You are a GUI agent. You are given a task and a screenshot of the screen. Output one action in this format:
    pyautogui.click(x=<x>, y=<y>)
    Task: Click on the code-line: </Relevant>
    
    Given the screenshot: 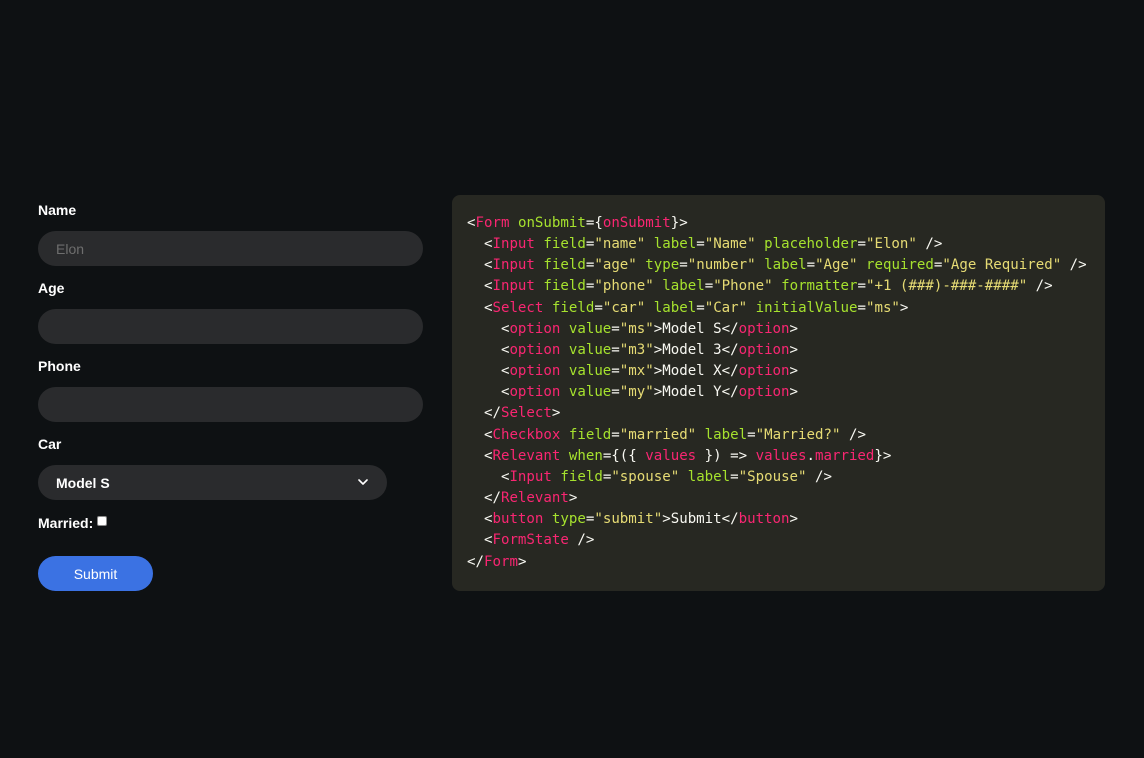 What is the action you would take?
    pyautogui.click(x=786, y=498)
    